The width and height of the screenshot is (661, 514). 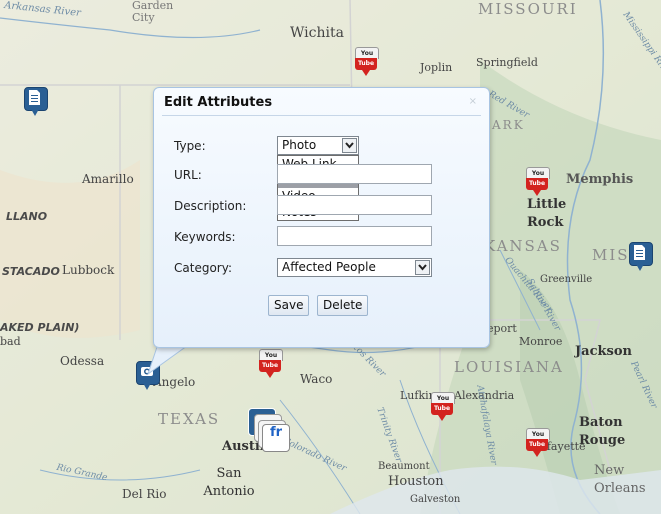 I want to click on region-llano: LLANO, so click(x=27, y=216).